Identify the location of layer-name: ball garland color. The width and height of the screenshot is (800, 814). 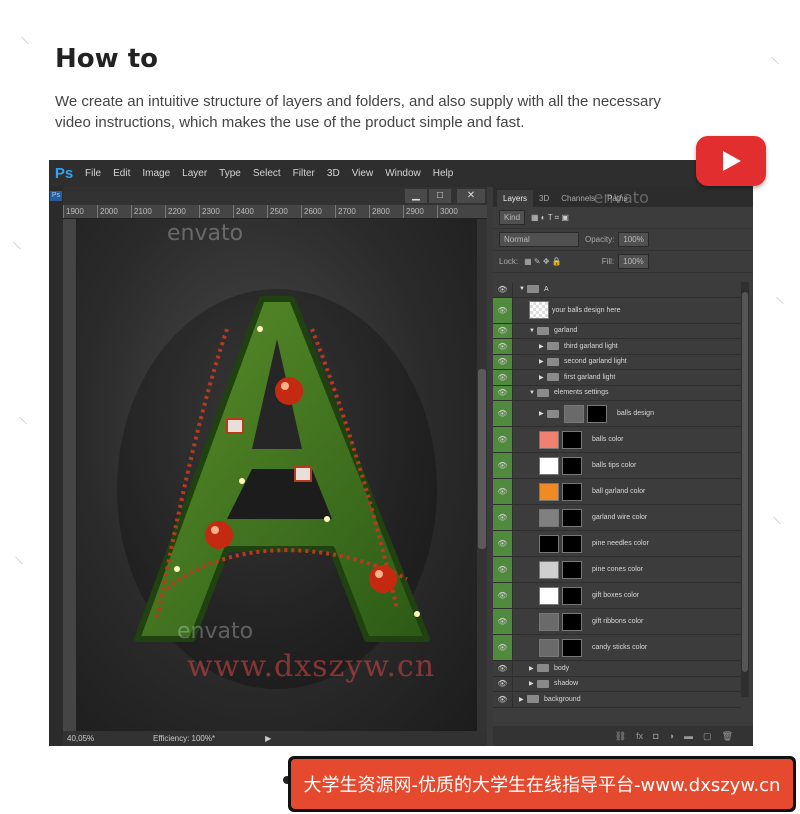
(619, 491).